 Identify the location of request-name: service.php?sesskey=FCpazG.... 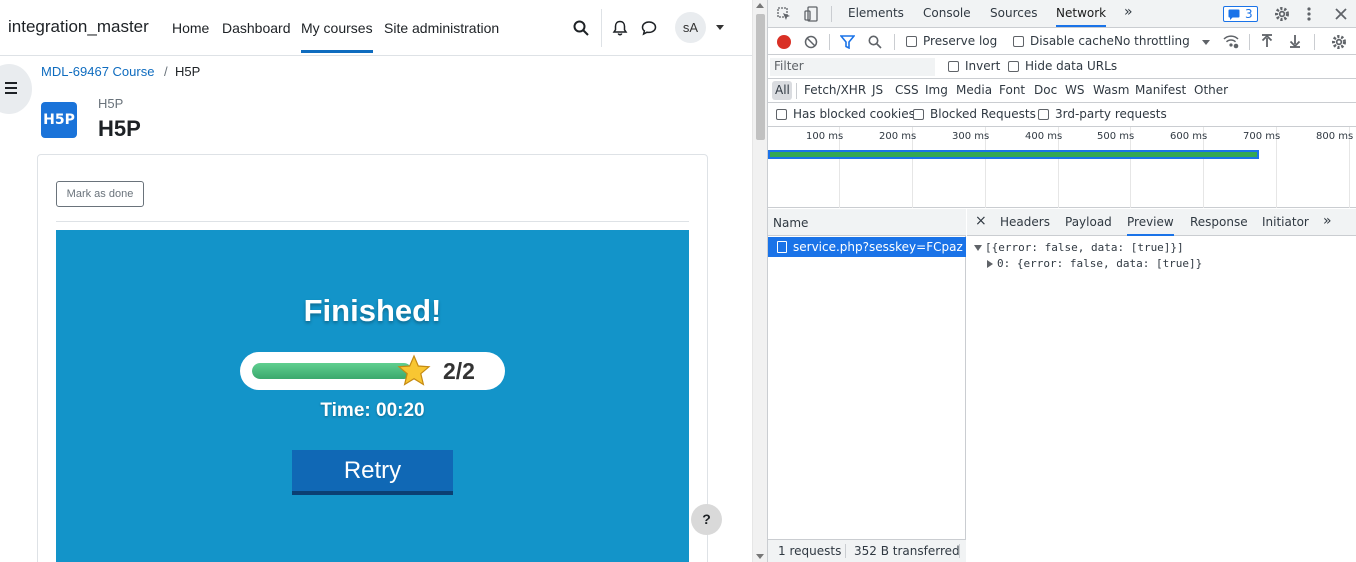
(878, 247).